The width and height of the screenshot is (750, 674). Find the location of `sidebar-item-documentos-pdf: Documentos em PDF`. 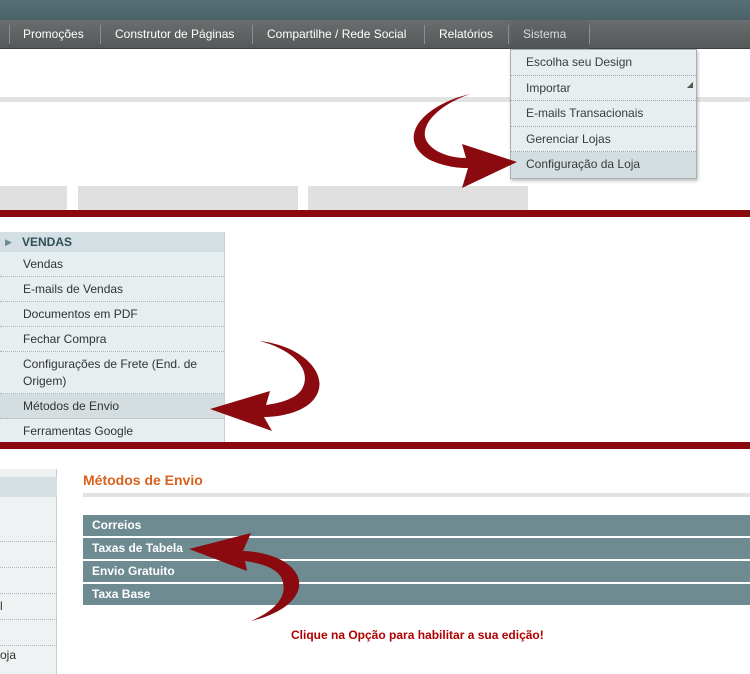

sidebar-item-documentos-pdf: Documentos em PDF is located at coordinates (112, 314).